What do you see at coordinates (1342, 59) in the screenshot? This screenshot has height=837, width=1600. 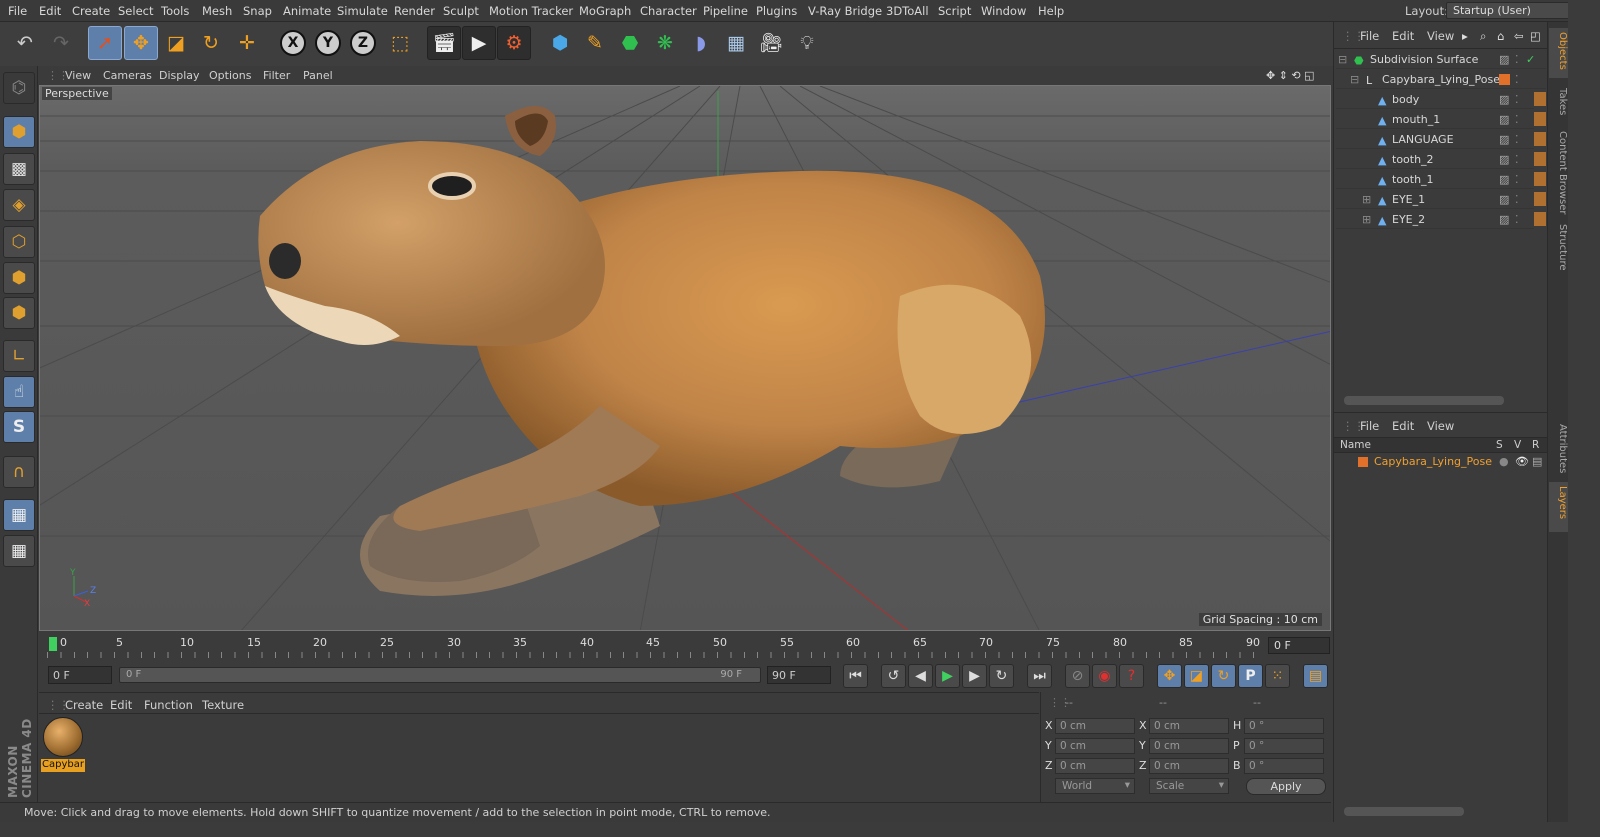 I see `collapse-icon: ⊟` at bounding box center [1342, 59].